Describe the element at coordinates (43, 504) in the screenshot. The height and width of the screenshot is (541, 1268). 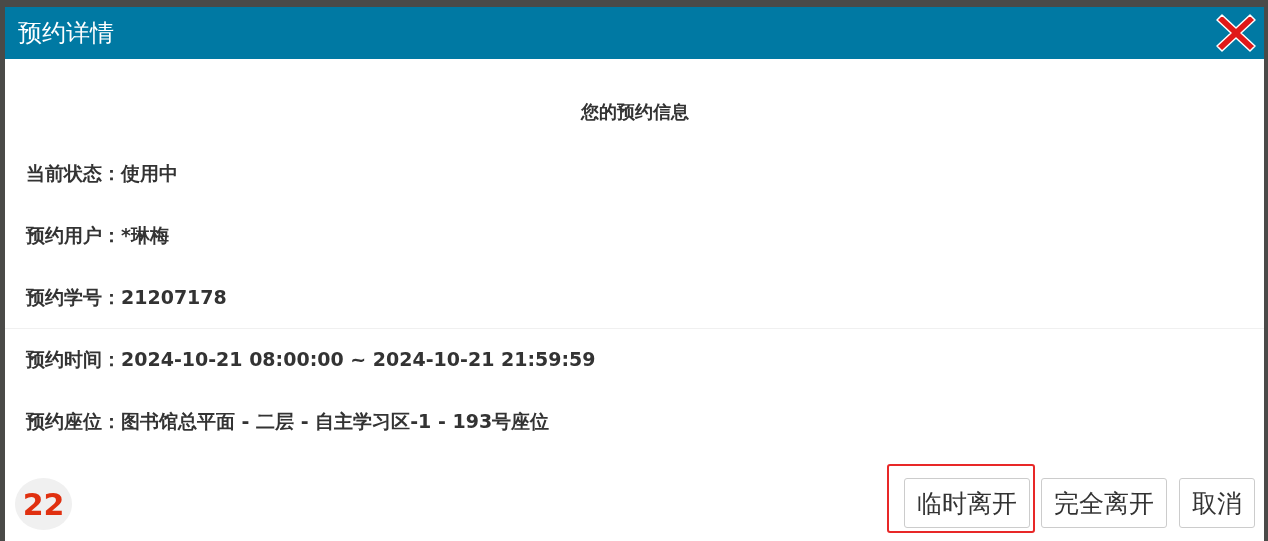
I see `count-badge: 22` at that location.